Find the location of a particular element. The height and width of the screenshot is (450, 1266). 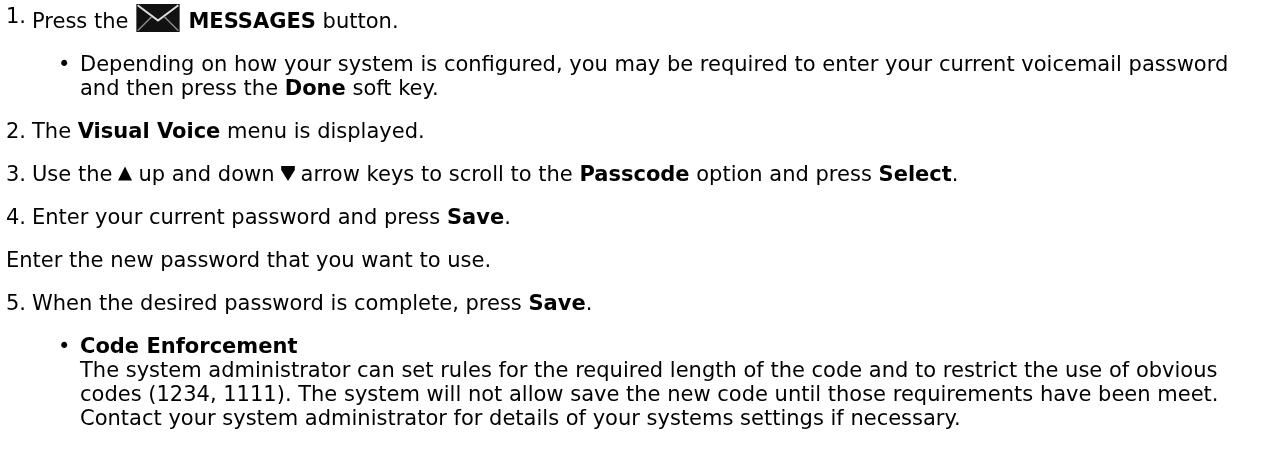

up-arrow-icon is located at coordinates (125, 173).